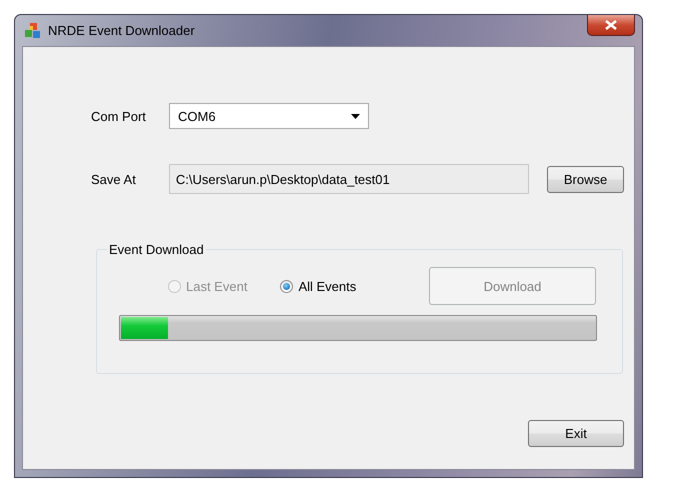 The image size is (675, 480). Describe the element at coordinates (119, 116) in the screenshot. I see `field-label: Com Port` at that location.